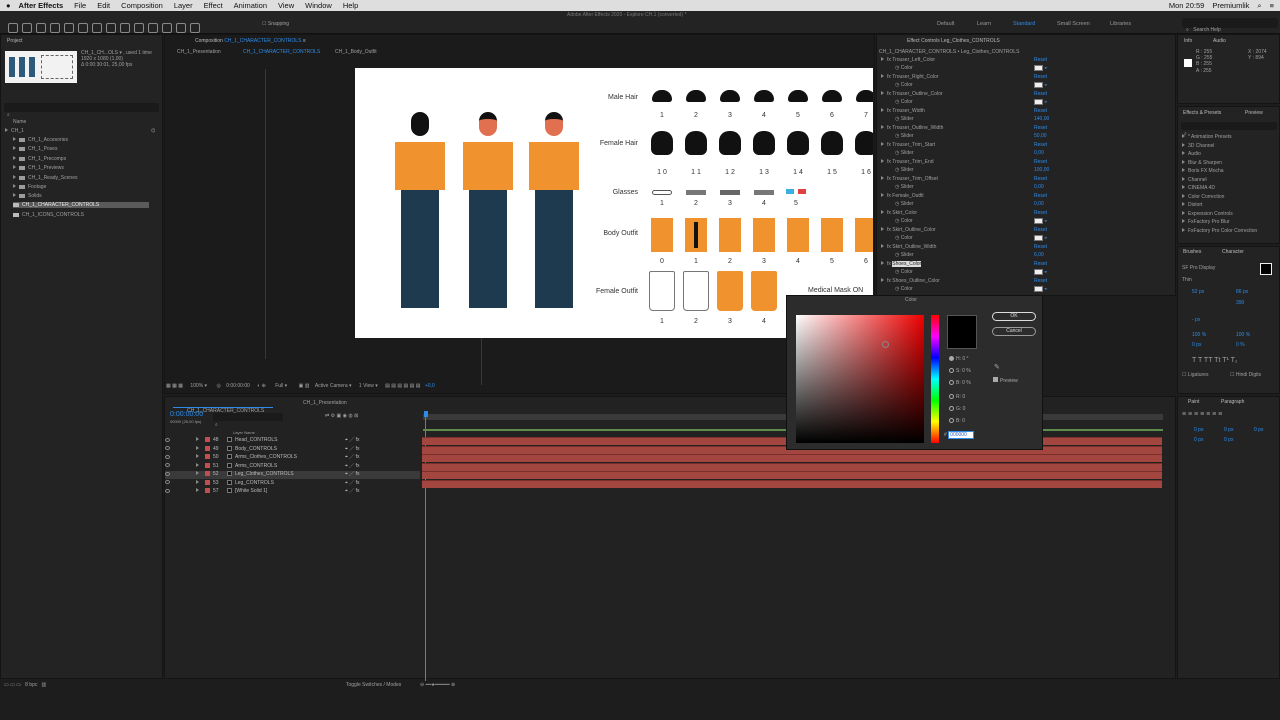 The image size is (1280, 720). Describe the element at coordinates (1005, 380) in the screenshot. I see `preview-checkbox: Preview` at that location.